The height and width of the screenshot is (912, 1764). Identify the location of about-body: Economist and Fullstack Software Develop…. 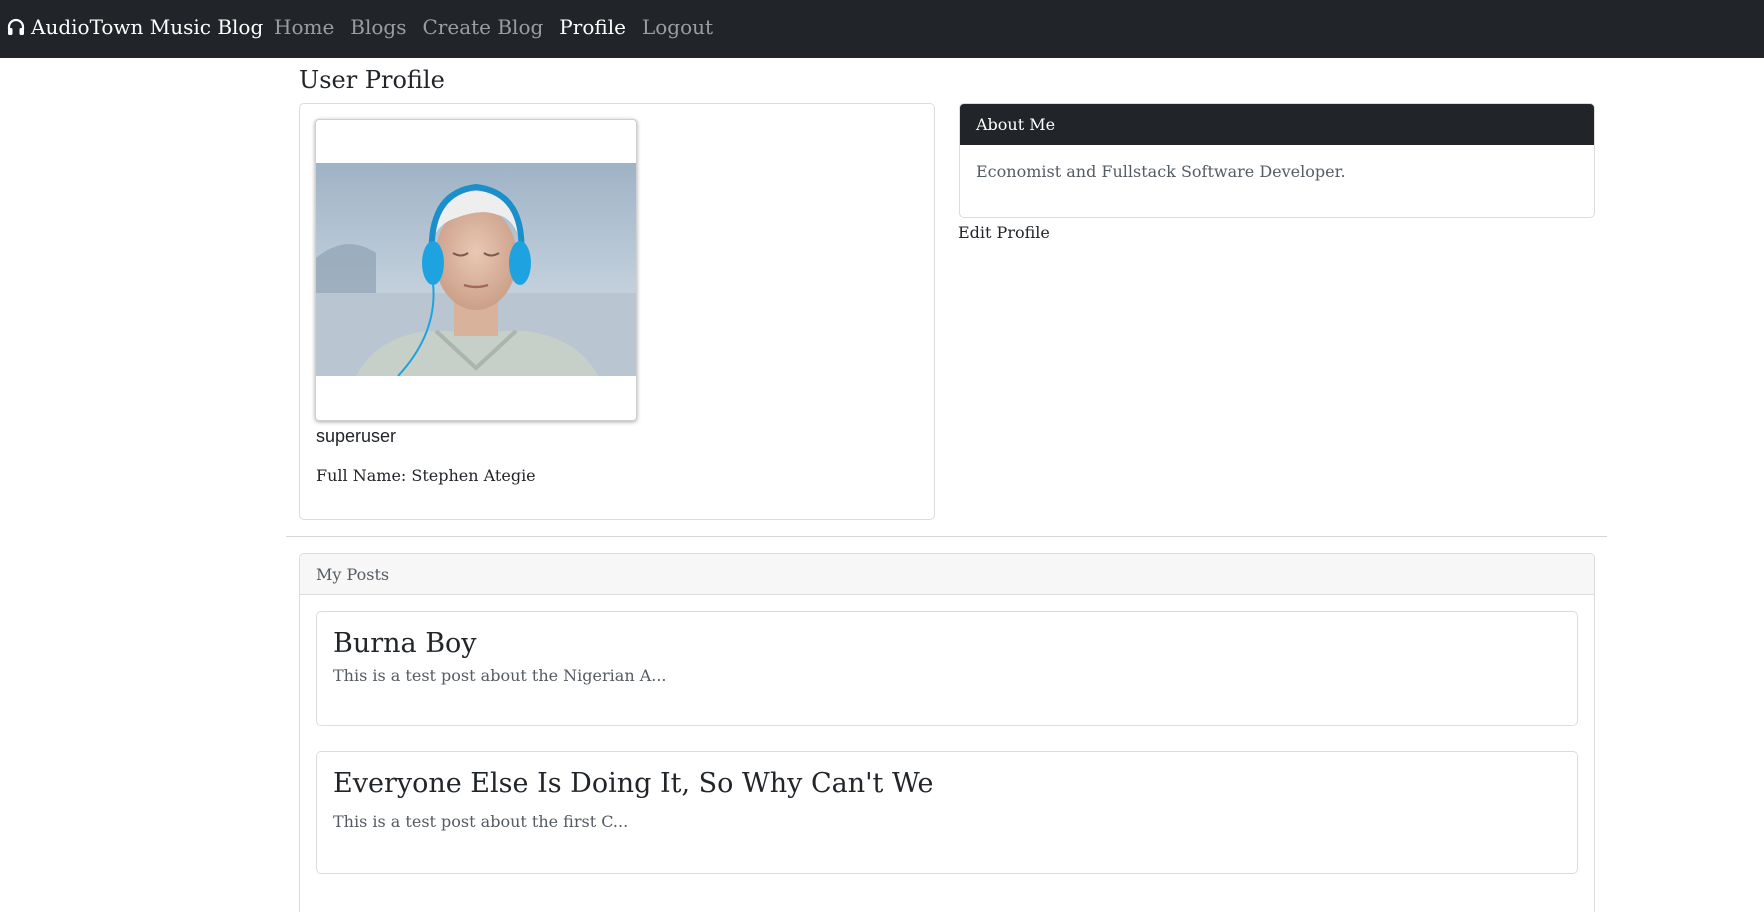
(1161, 171).